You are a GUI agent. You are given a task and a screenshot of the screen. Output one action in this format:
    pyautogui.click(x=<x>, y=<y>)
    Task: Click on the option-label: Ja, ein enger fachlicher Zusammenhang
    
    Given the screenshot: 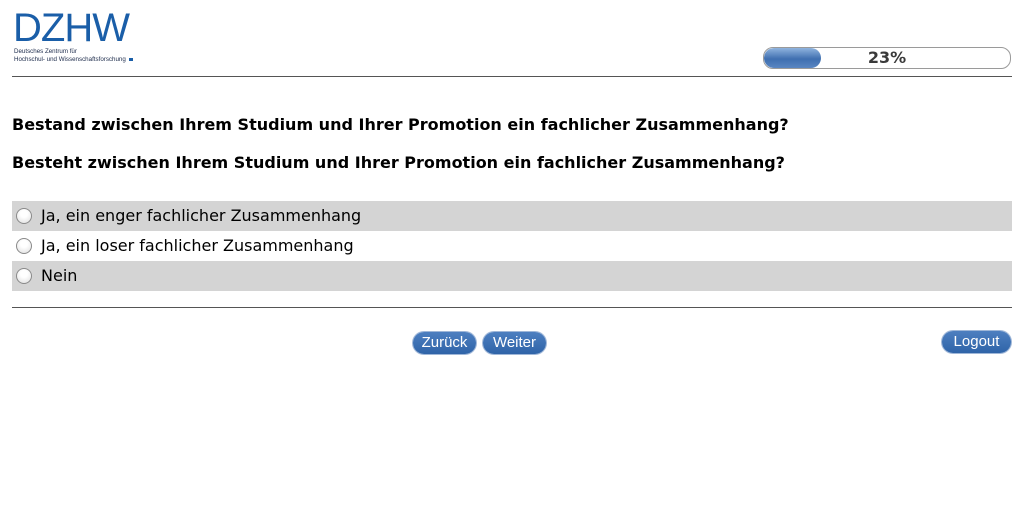 What is the action you would take?
    pyautogui.click(x=201, y=215)
    